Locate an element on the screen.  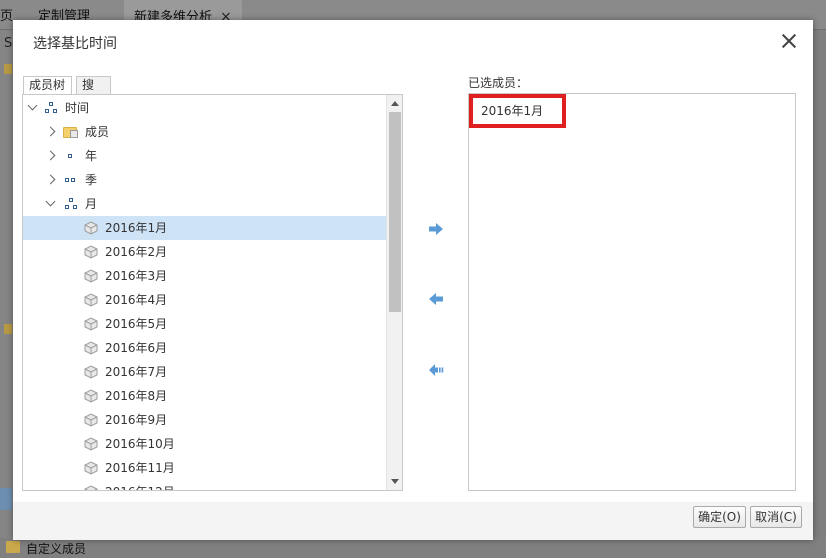
level-2-icon is located at coordinates (70, 180).